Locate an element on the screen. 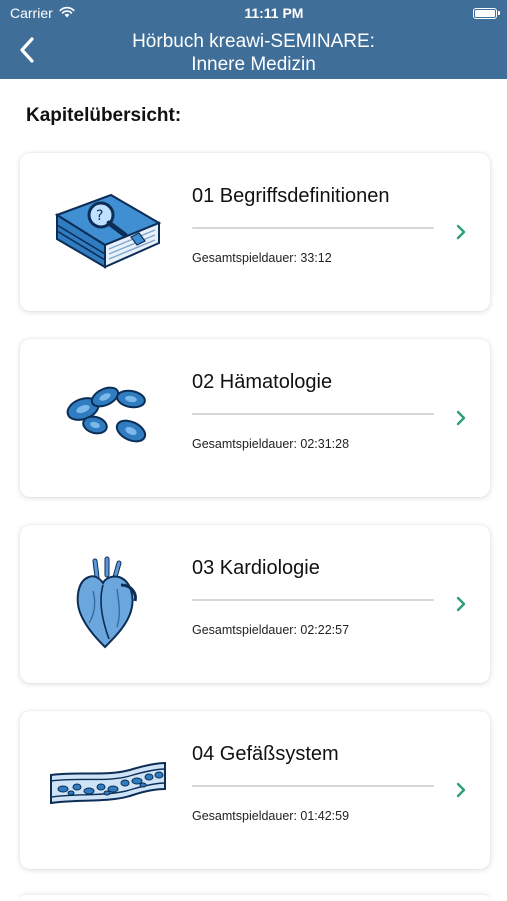 The width and height of the screenshot is (507, 901). clock: 11:11 PM is located at coordinates (274, 13).